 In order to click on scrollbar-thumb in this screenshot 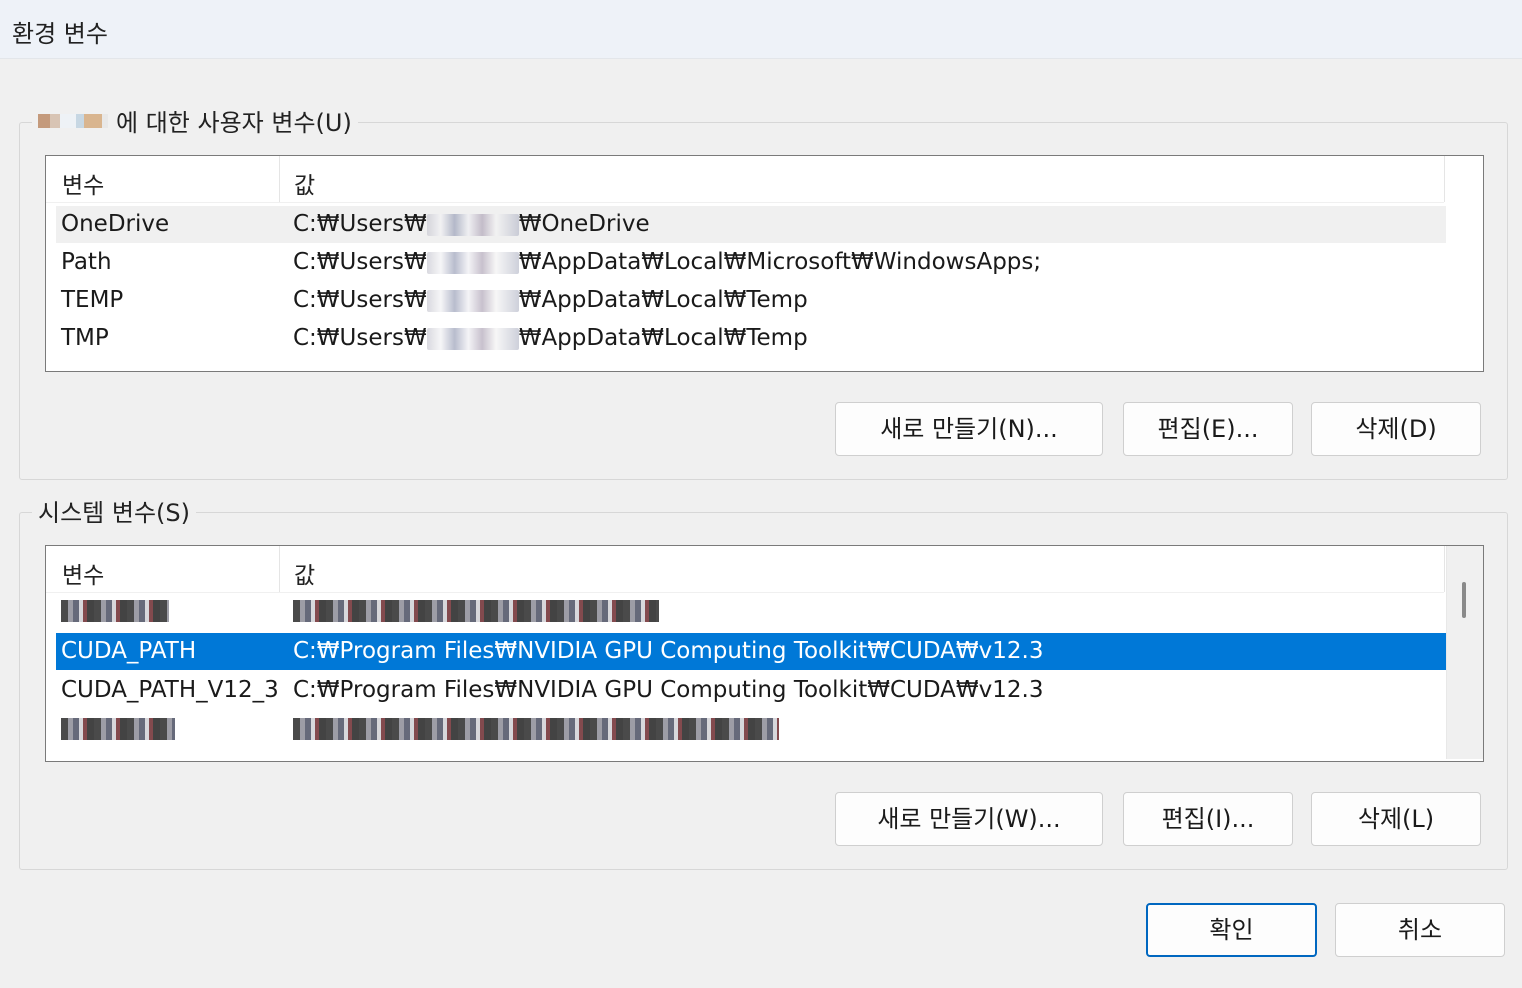, I will do `click(1464, 600)`.